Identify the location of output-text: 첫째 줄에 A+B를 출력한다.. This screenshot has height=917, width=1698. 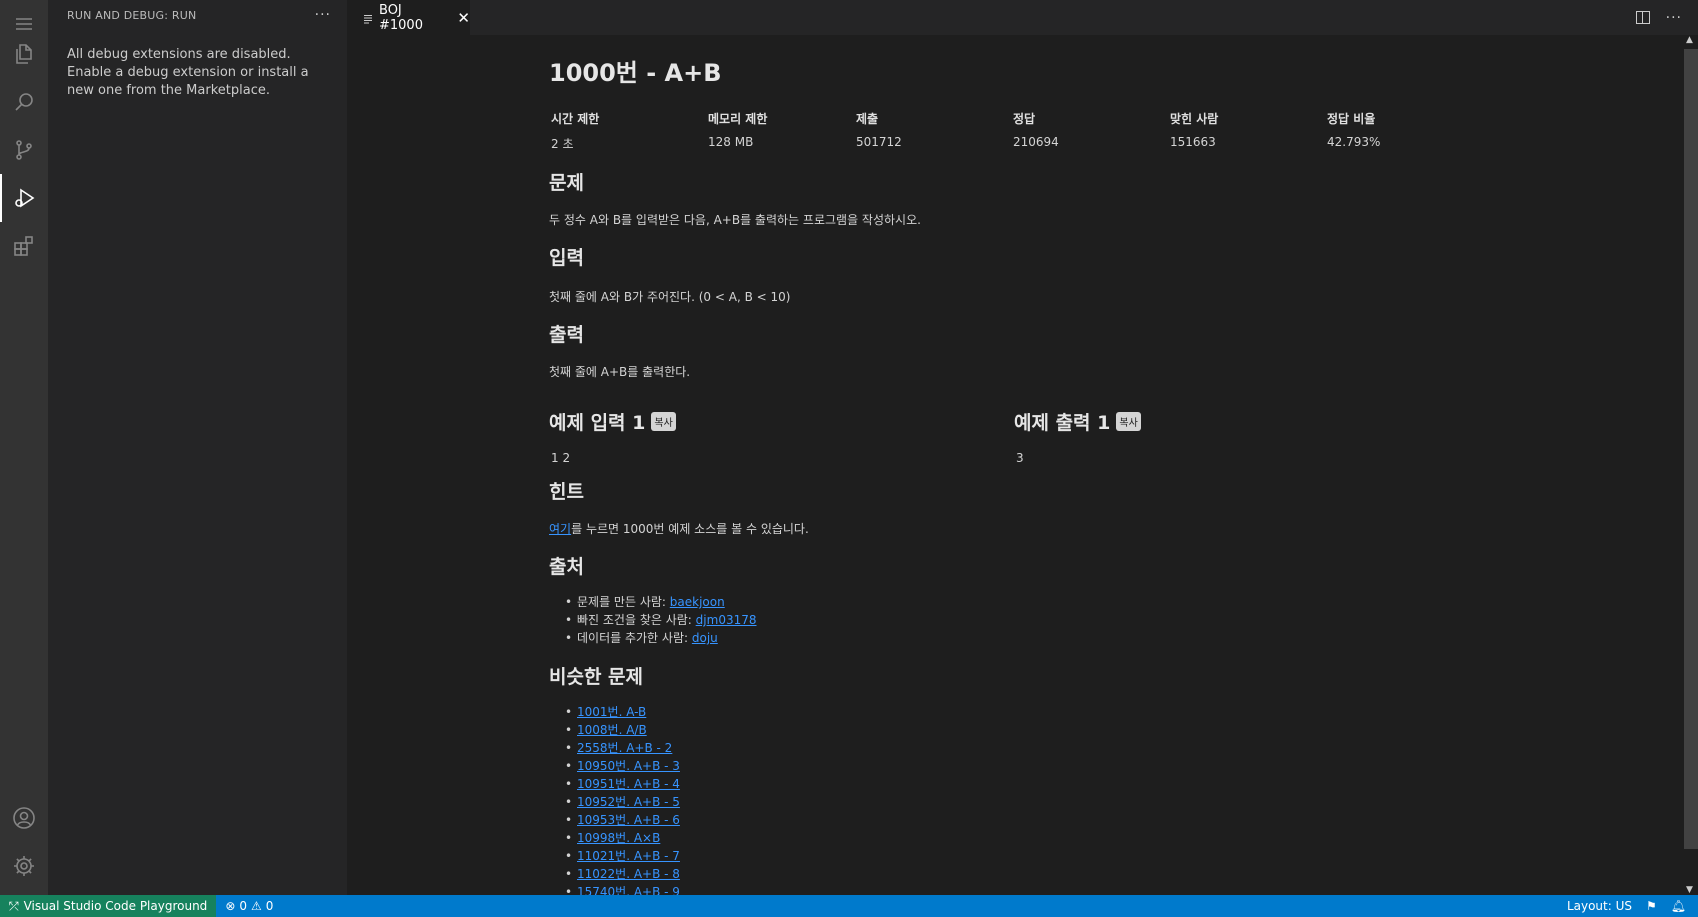
(620, 372).